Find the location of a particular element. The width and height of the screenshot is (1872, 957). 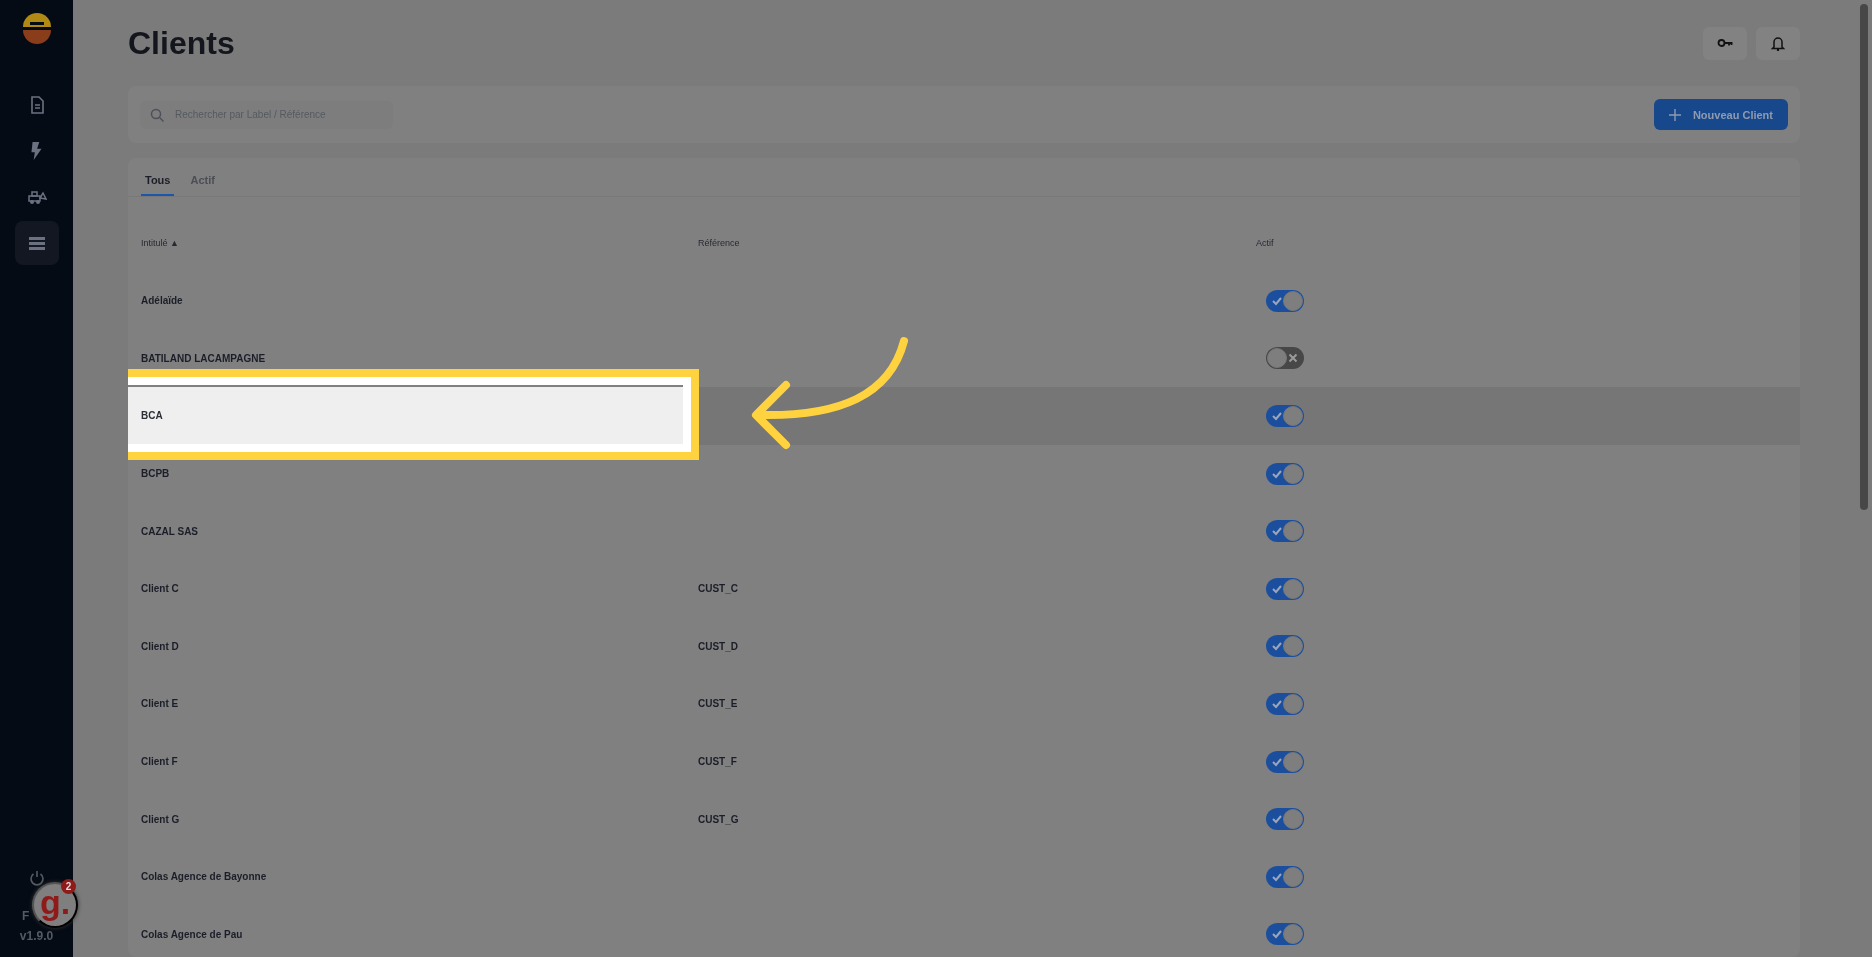

table-cell-text: CUST_C is located at coordinates (718, 589).